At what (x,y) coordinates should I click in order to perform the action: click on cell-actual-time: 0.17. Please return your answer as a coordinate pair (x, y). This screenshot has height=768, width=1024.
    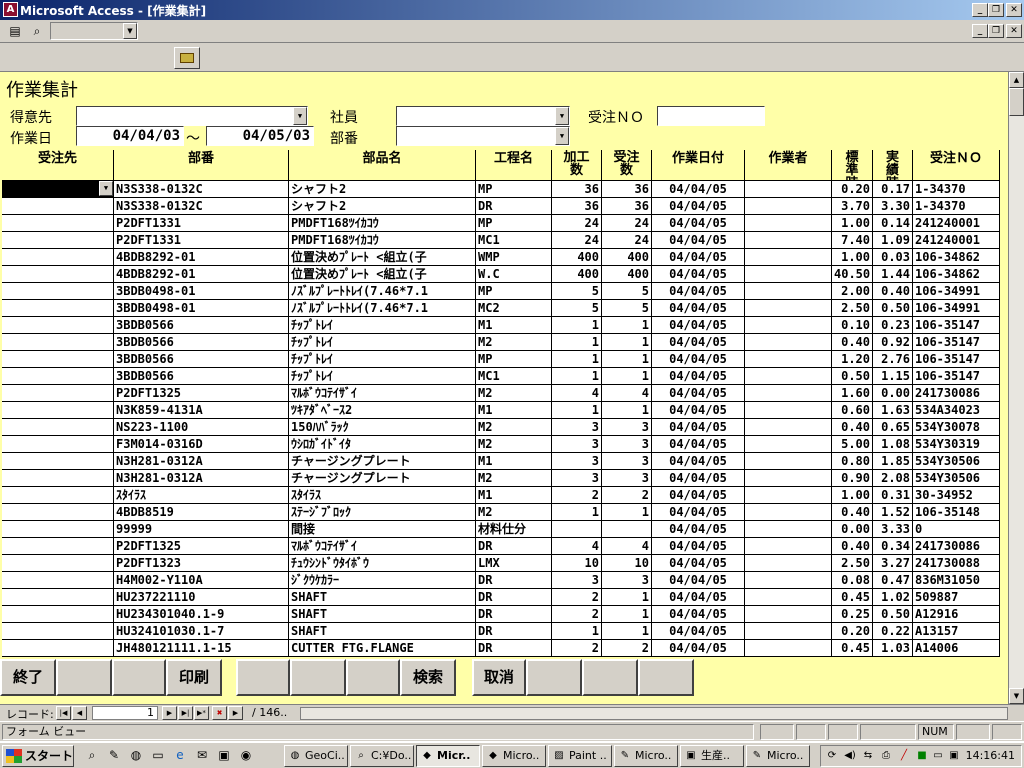
    Looking at the image, I should click on (893, 189).